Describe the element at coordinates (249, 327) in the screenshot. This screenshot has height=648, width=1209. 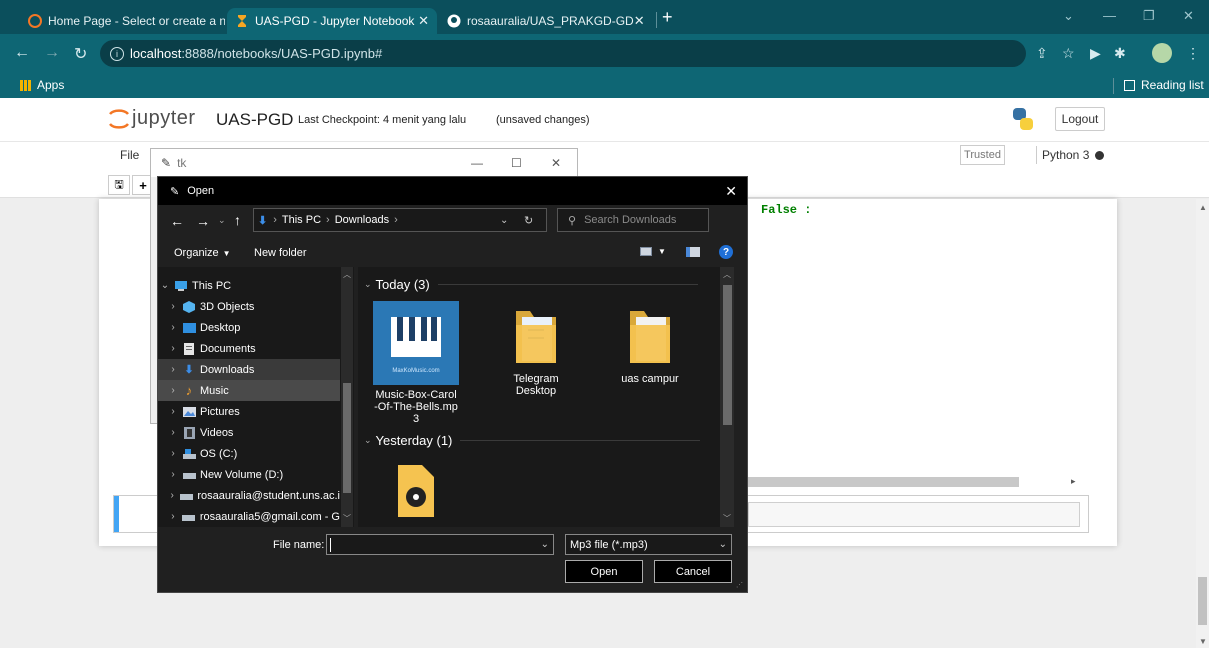
I see `tree-item-desktop: › Desktop` at that location.